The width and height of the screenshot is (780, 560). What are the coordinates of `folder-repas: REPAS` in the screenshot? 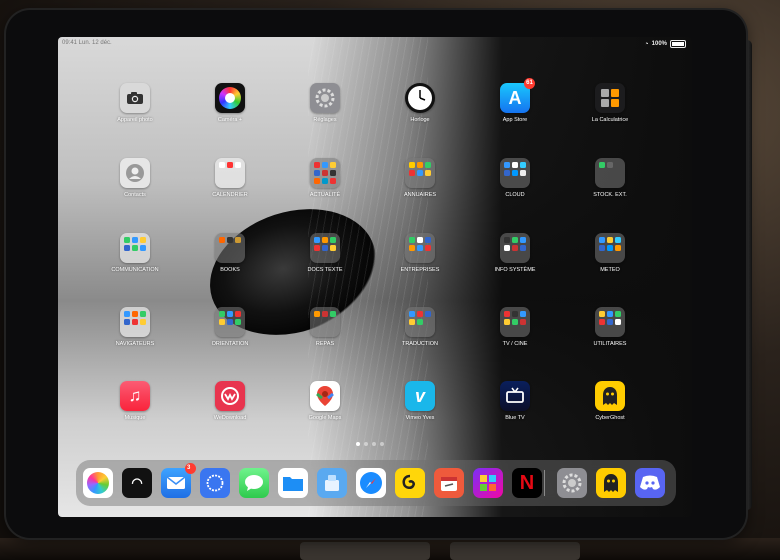 It's located at (325, 327).